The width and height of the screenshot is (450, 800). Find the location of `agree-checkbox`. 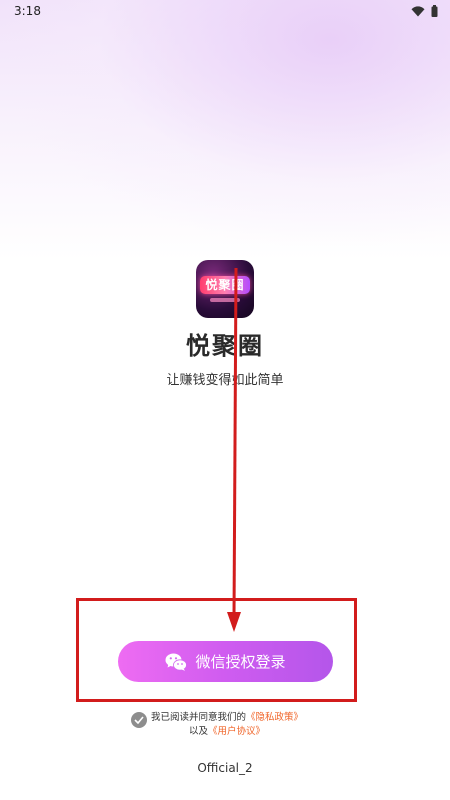

agree-checkbox is located at coordinates (139, 720).